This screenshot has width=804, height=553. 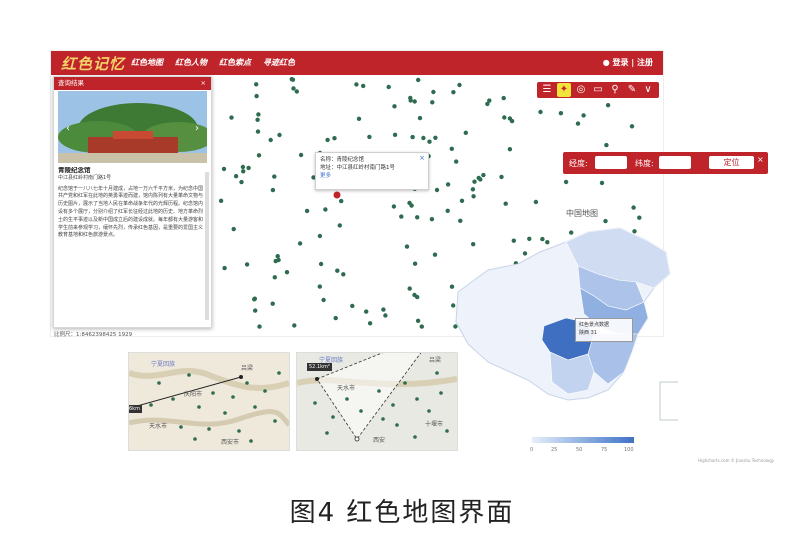 I want to click on selected-site-marker, so click(x=337, y=195).